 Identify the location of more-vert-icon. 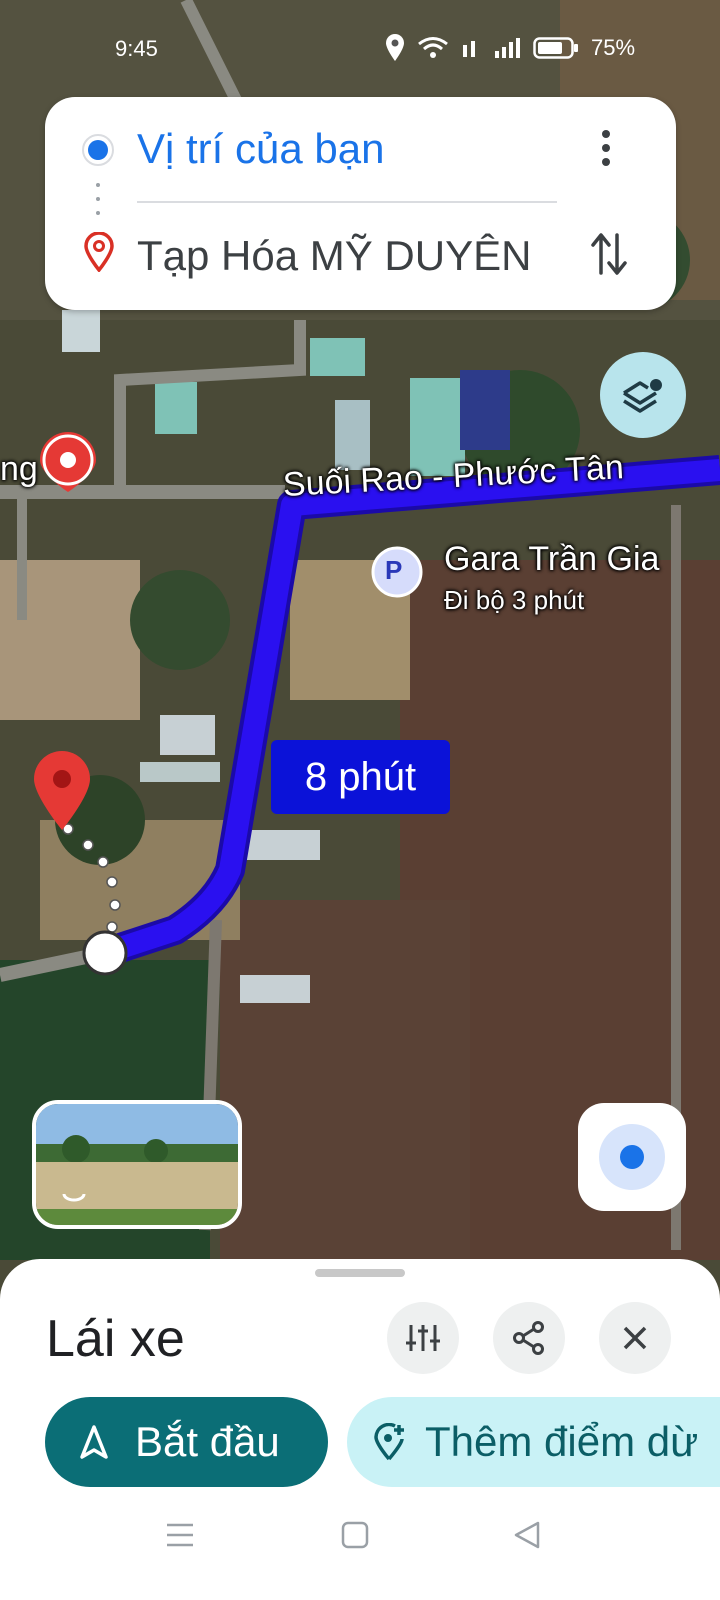
(606, 148).